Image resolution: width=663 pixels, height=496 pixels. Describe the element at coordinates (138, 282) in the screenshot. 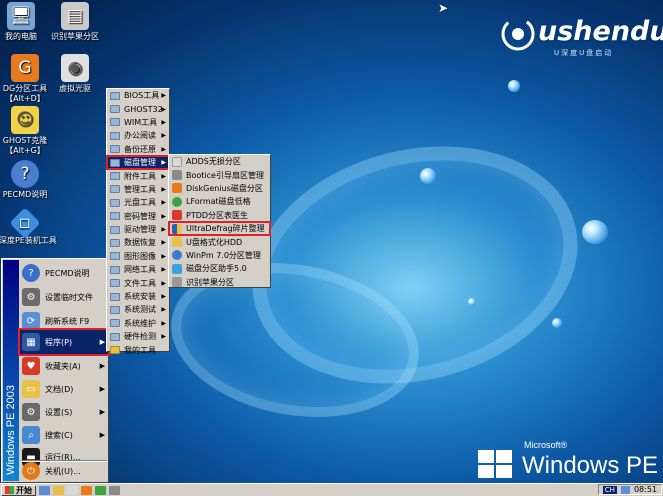

I see `programs-item: 文件工具 ▶` at that location.